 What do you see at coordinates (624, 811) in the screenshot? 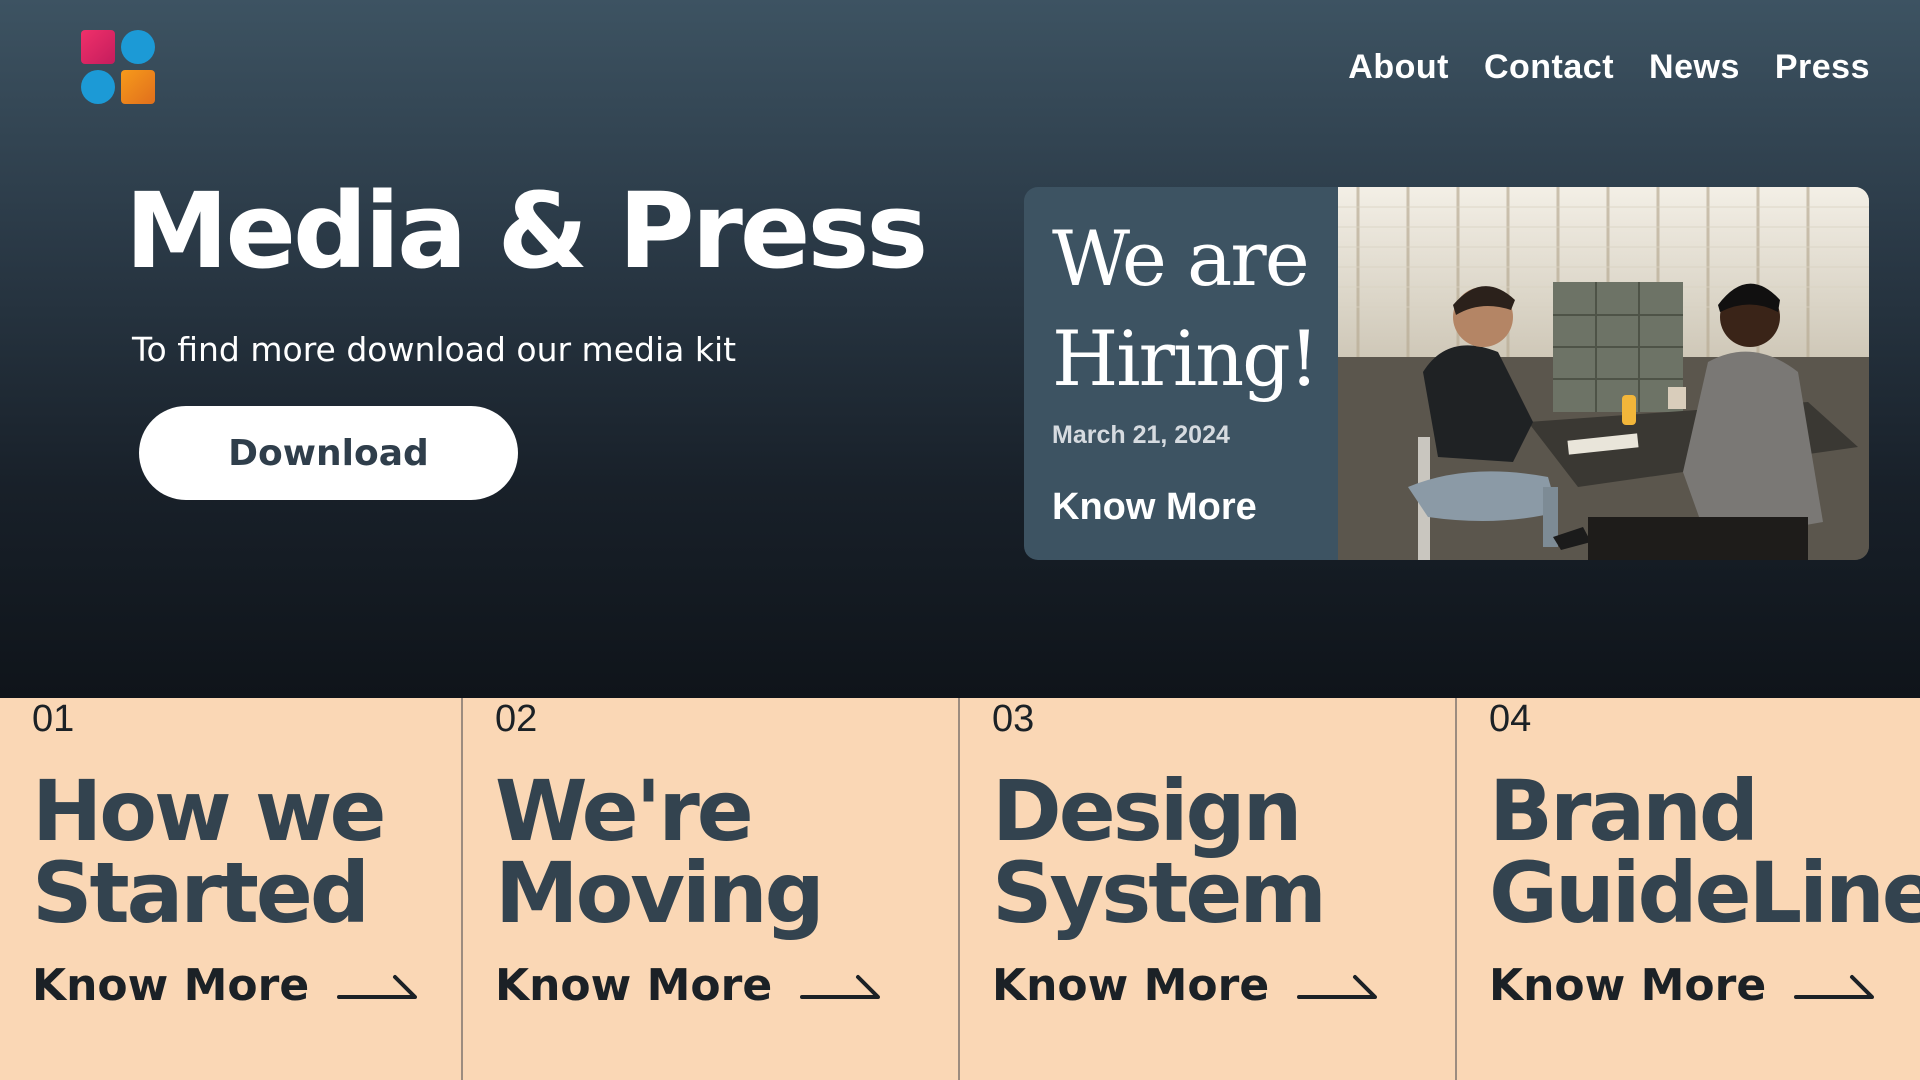
I see `card-title-line: We're` at bounding box center [624, 811].